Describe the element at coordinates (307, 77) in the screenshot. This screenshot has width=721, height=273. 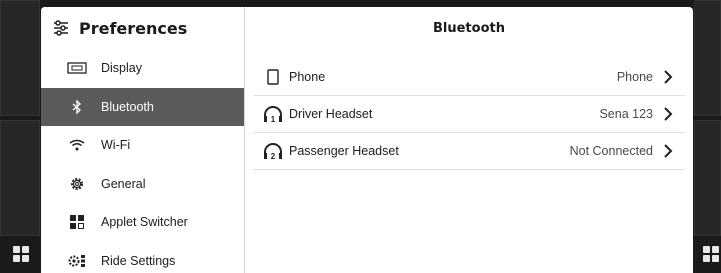
I see `device-label: Phone` at that location.